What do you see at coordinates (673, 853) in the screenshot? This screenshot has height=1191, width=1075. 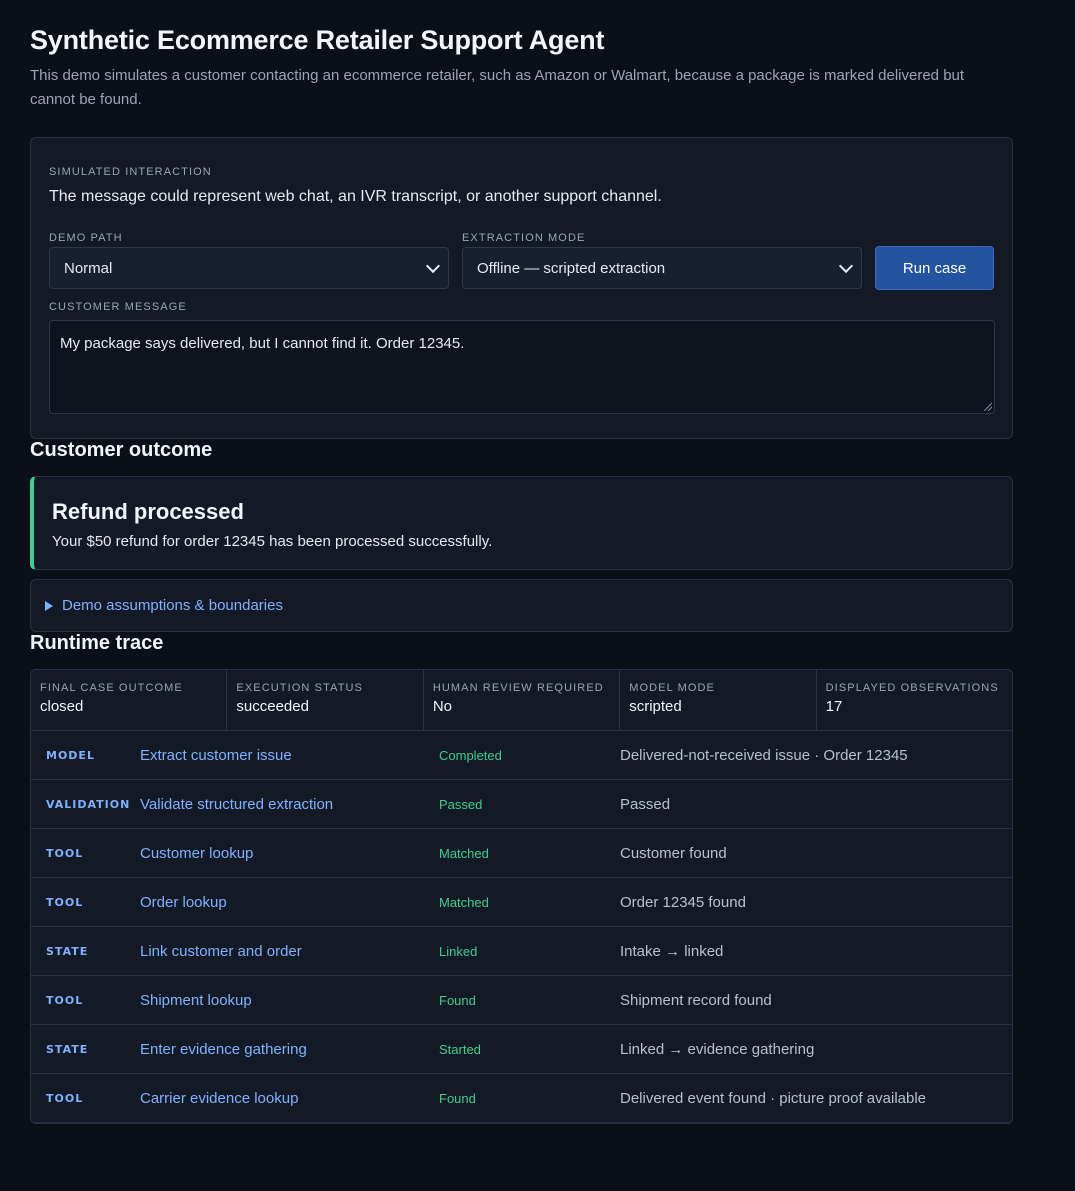 I see `trace-detail: Customer found` at bounding box center [673, 853].